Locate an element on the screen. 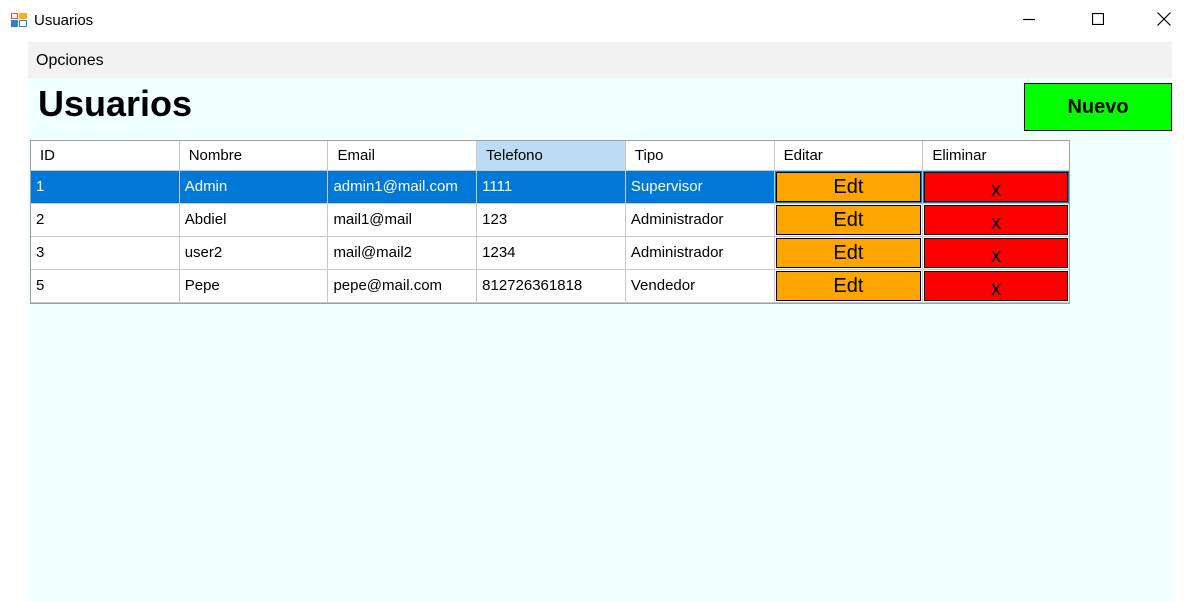  cell-id: 5 is located at coordinates (105, 286).